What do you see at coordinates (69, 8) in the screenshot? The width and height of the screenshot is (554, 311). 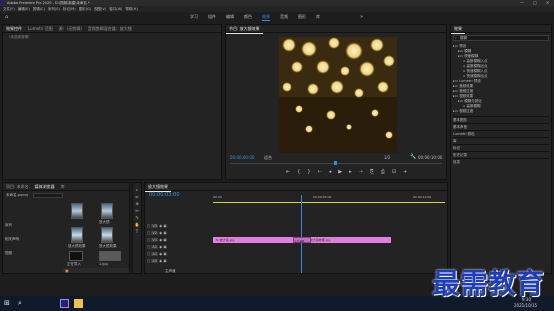 I see `menu-item-4: 标记(M)` at bounding box center [69, 8].